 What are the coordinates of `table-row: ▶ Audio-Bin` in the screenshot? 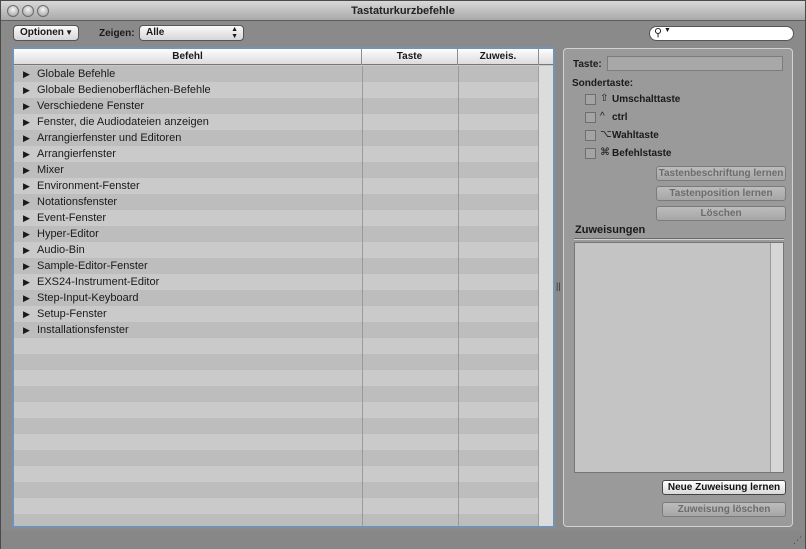 It's located at (276, 250).